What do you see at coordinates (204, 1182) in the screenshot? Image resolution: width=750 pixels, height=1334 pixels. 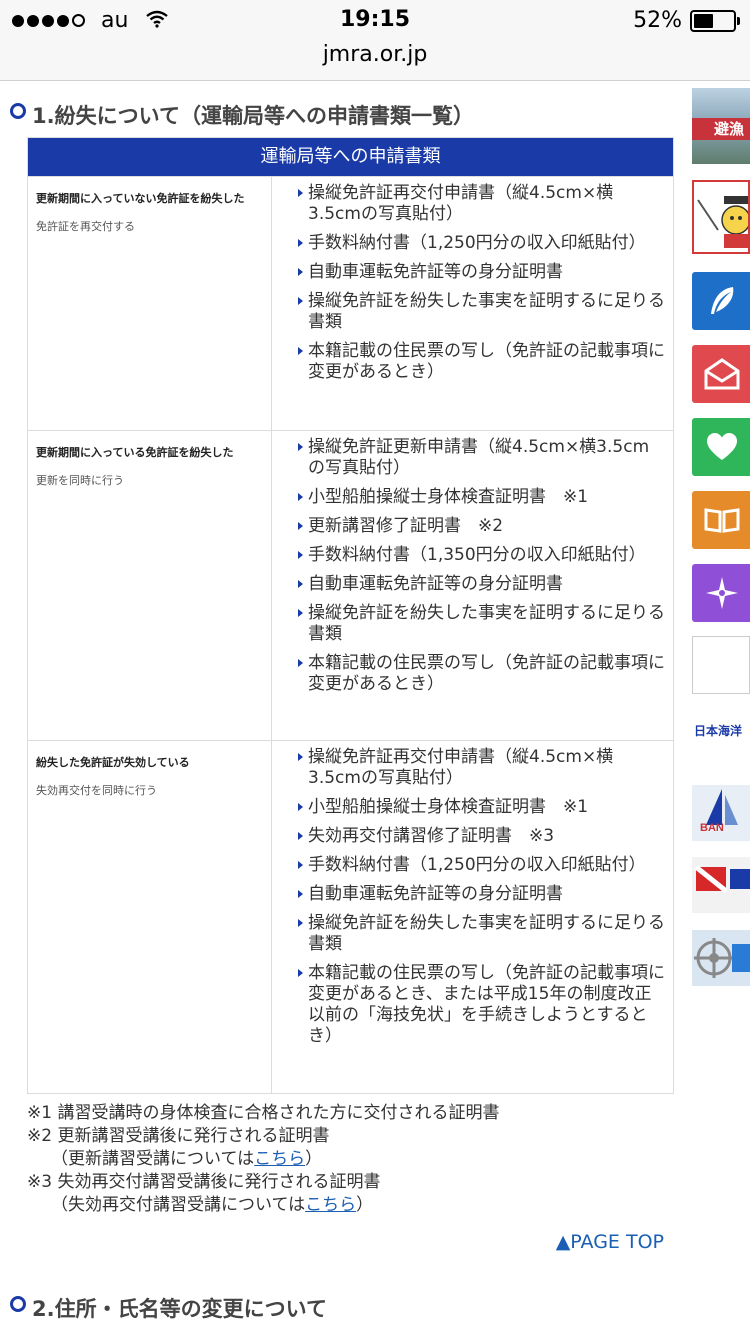 I see `footnote-3: ※3 失効再交付講習受講後に発行される証明書` at bounding box center [204, 1182].